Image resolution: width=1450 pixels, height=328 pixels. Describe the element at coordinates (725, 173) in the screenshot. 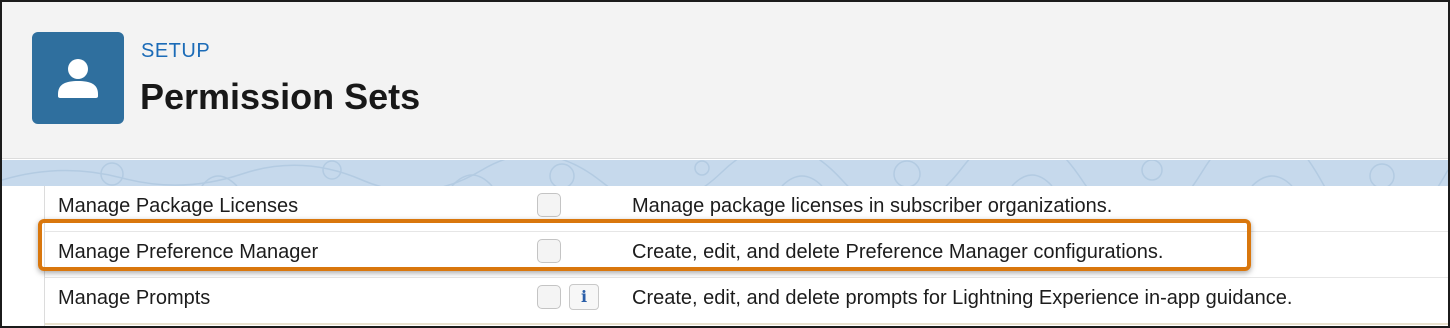

I see `decorative-band` at that location.